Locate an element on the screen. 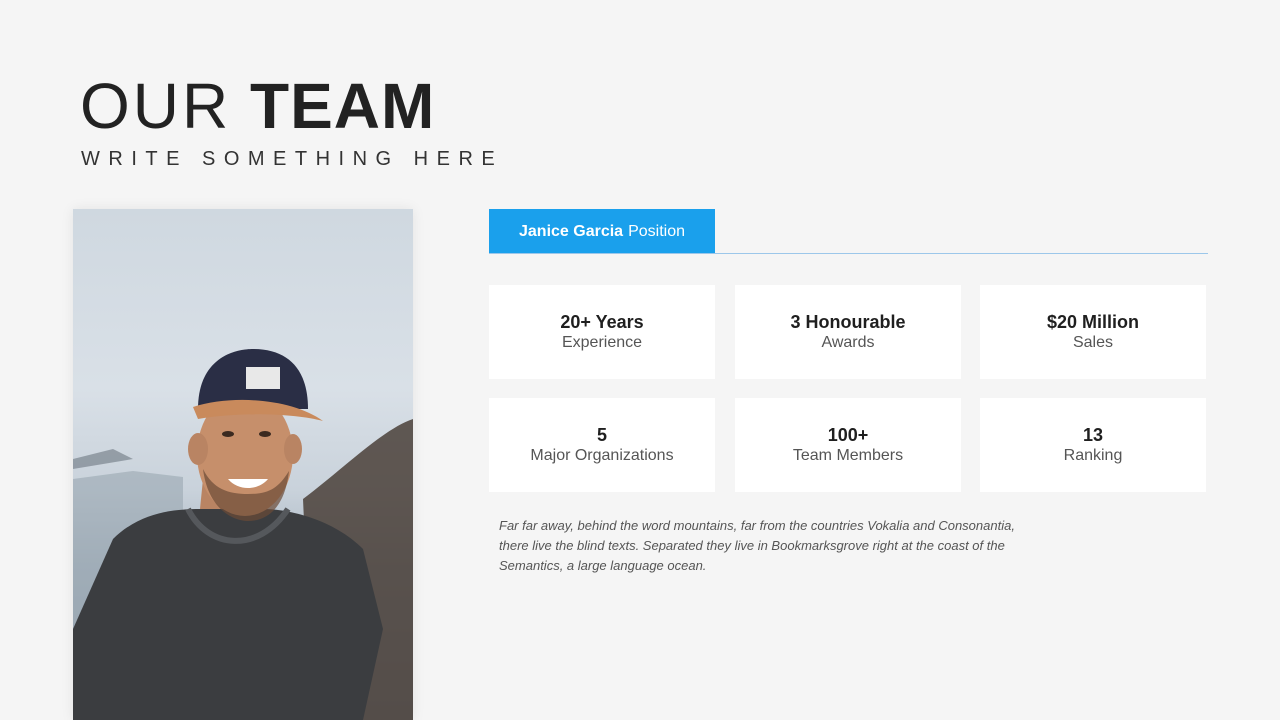 This screenshot has width=1280, height=720. stat-card-sales: $20 Million Sales is located at coordinates (1093, 332).